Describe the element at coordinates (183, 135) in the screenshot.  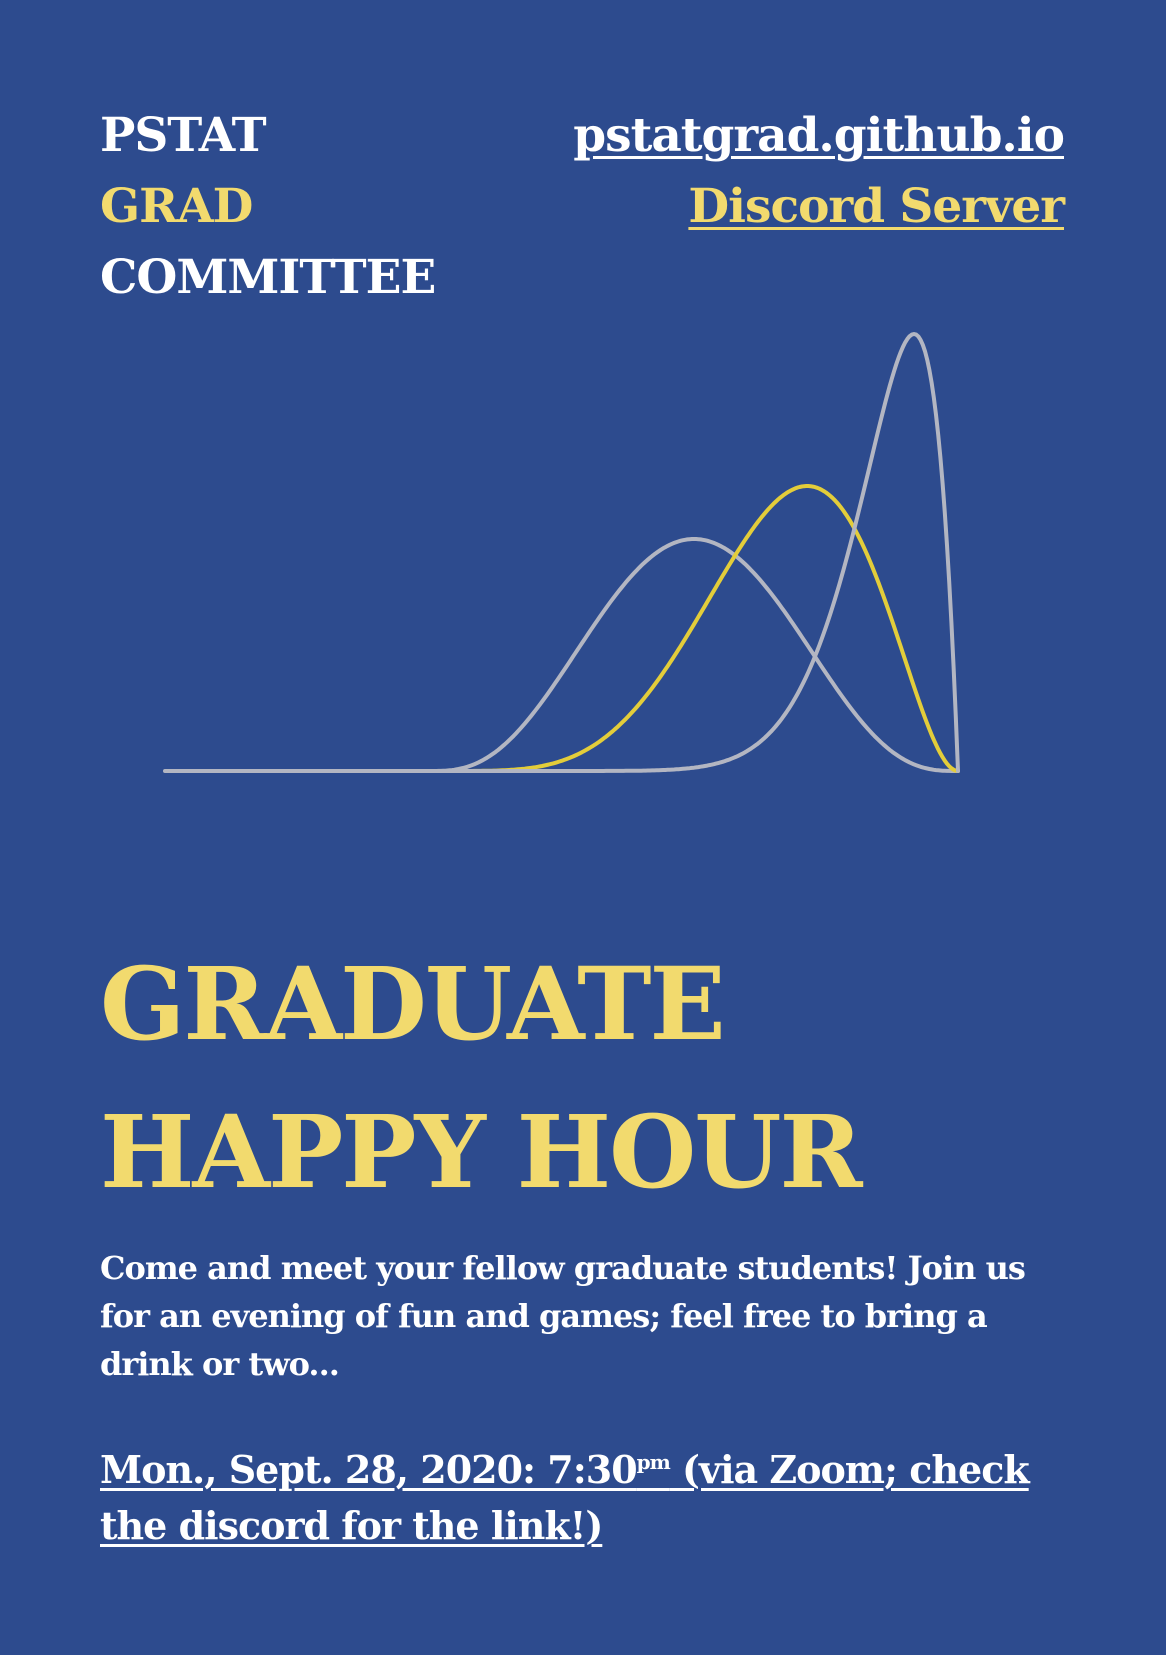
I see `org-line-pstat: PSTAT` at that location.